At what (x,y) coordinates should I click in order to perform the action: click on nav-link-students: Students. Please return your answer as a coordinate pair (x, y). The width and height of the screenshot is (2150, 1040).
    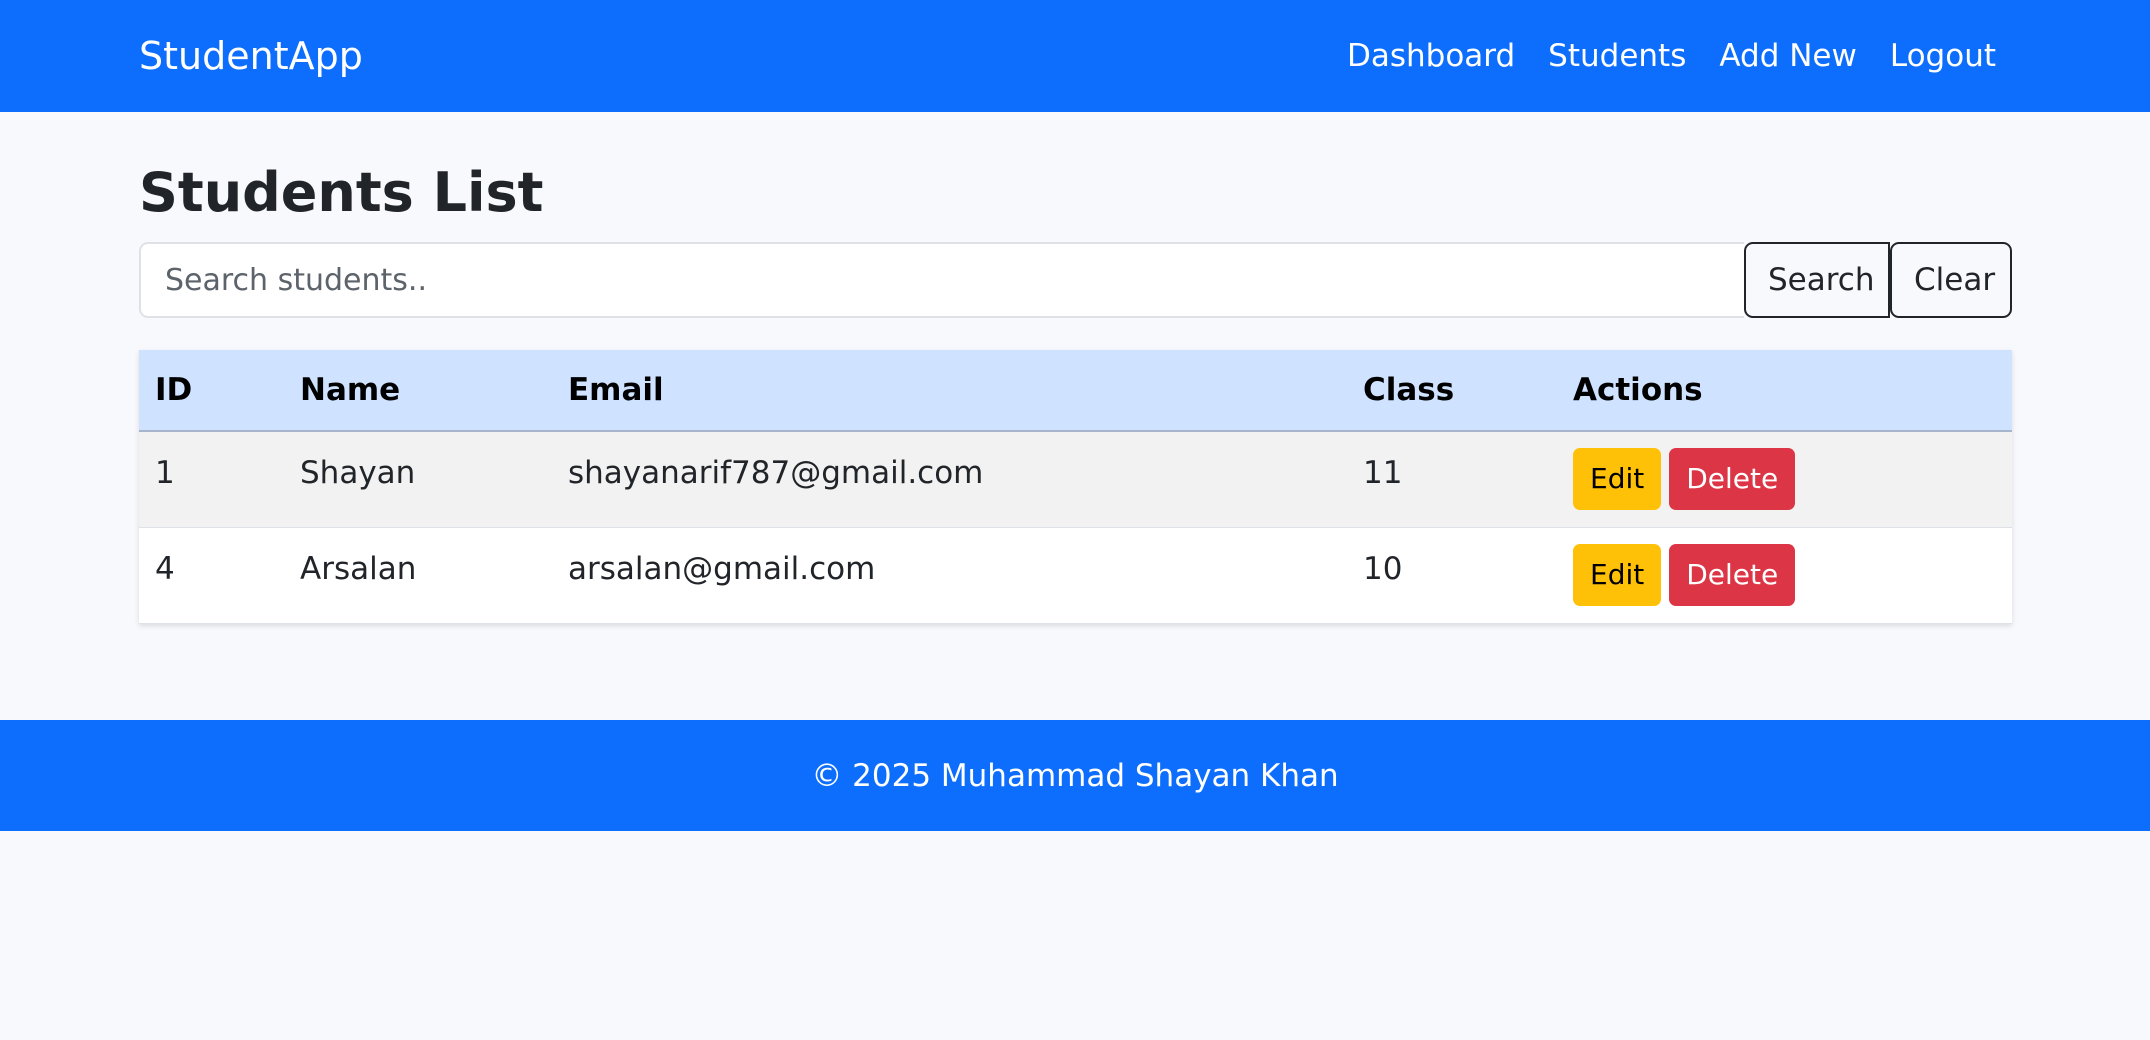
    Looking at the image, I should click on (1617, 56).